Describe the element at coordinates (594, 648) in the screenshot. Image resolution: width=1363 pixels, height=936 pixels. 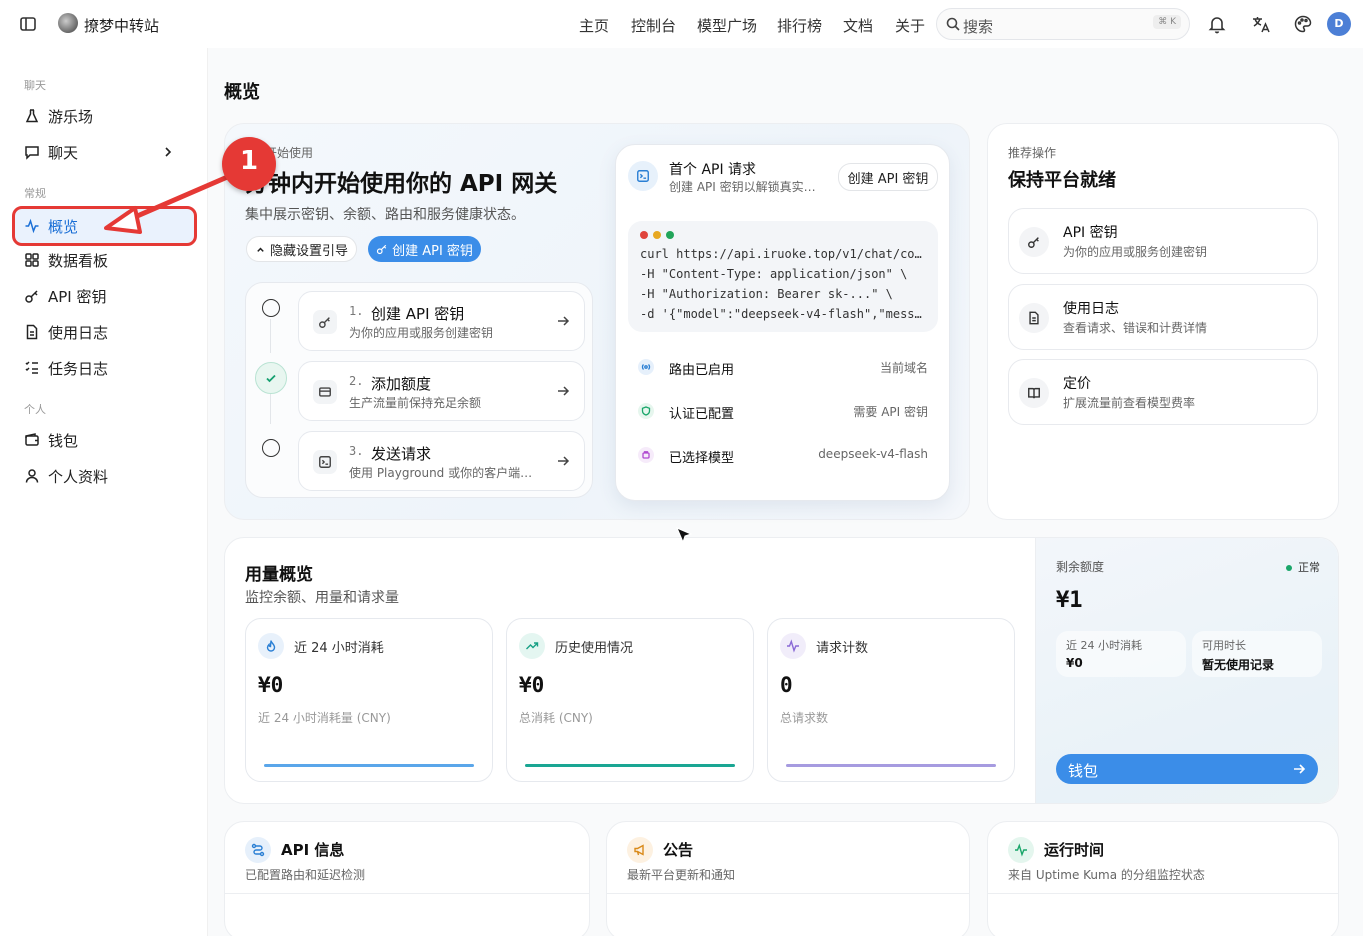
I see `metric-label: 历史使用情况` at that location.